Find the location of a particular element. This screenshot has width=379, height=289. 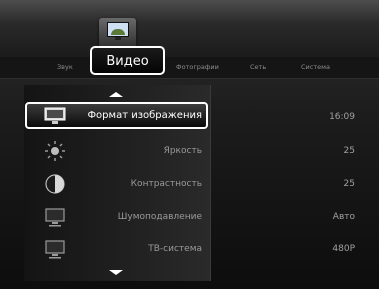

setting-value-noise: Авто is located at coordinates (343, 217).